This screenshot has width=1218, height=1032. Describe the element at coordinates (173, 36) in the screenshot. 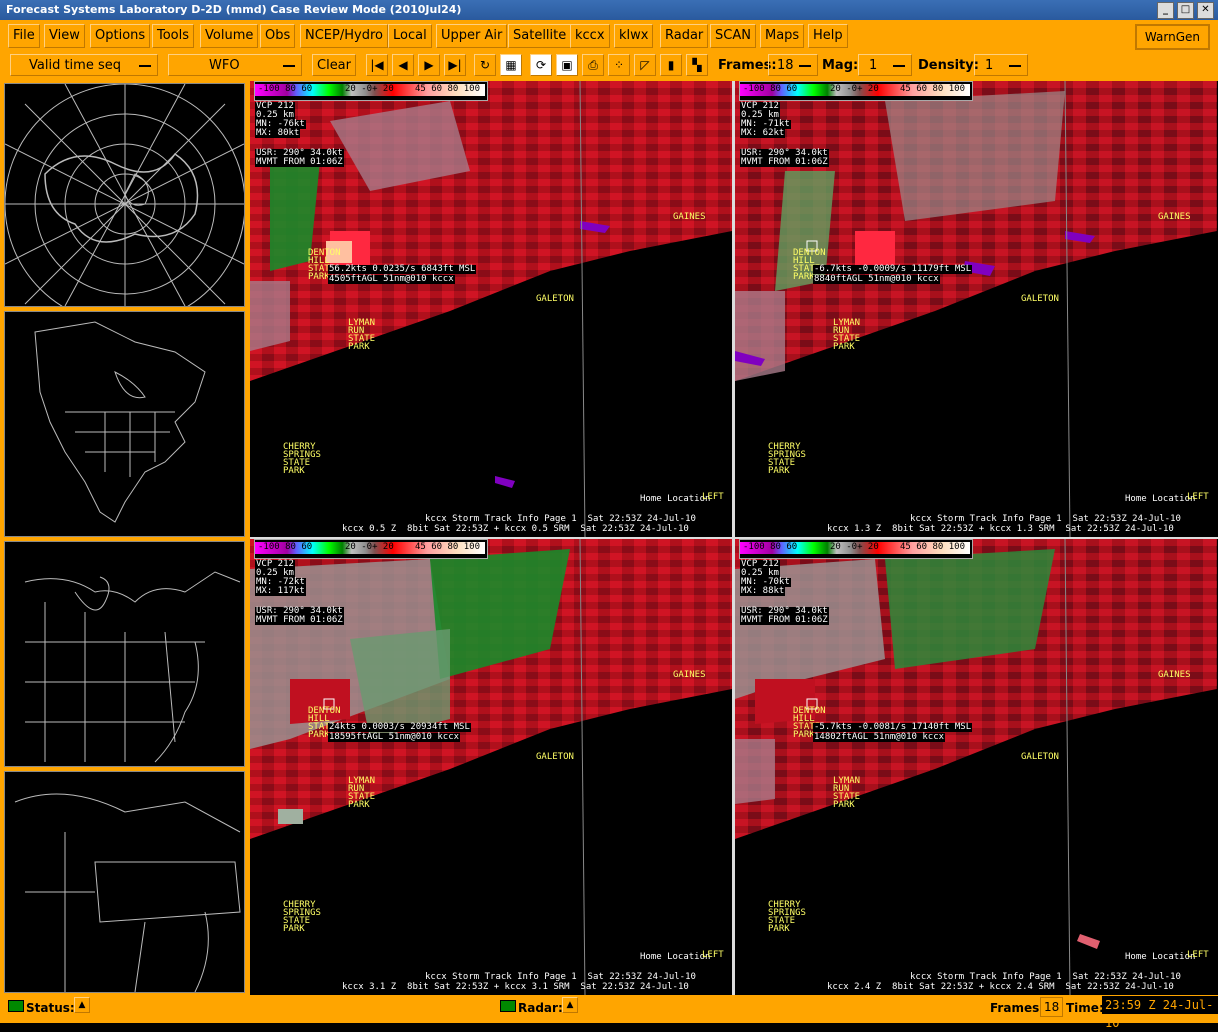

I see `menu-tools: Tools` at that location.